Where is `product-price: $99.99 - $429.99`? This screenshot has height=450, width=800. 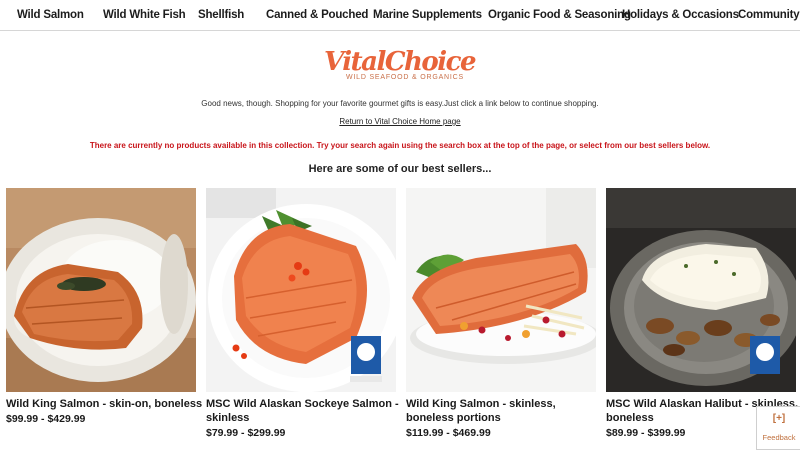
product-price: $99.99 - $429.99 is located at coordinates (46, 419).